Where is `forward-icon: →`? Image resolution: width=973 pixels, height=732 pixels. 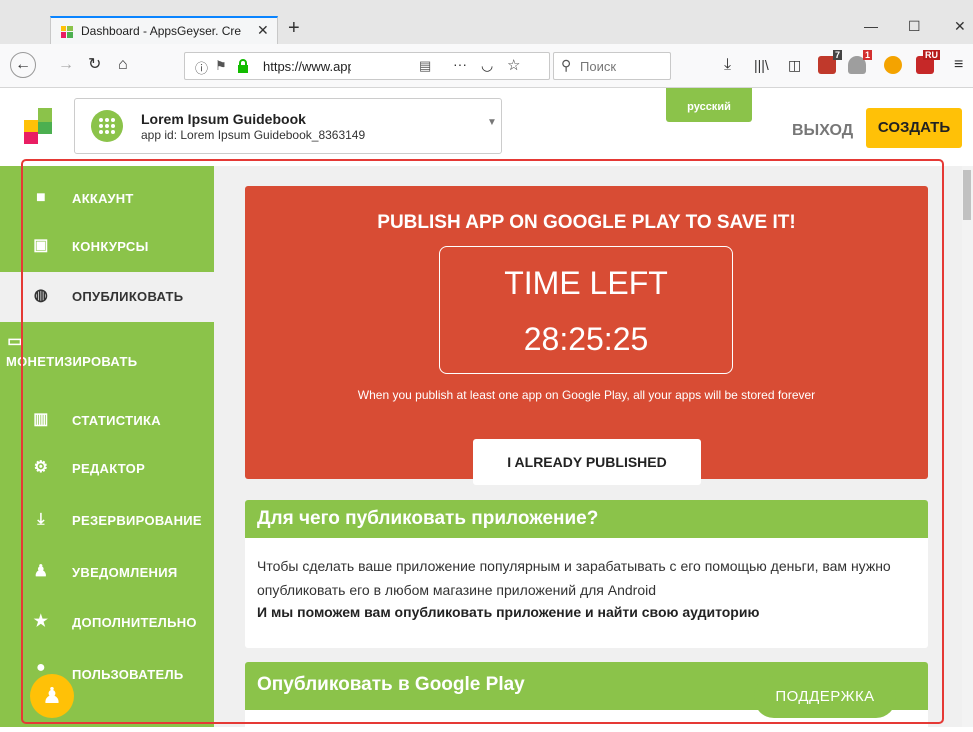
forward-icon: → is located at coordinates (66, 65).